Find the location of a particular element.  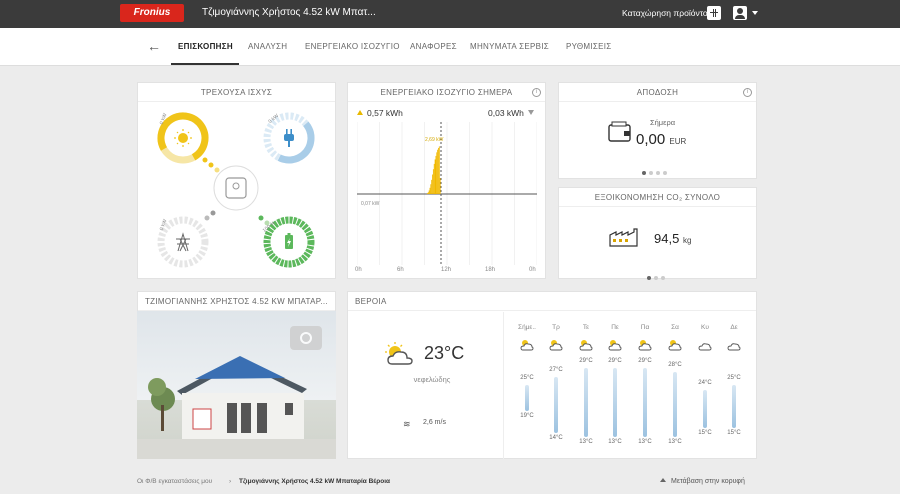

payback-pager is located at coordinates (656, 168).